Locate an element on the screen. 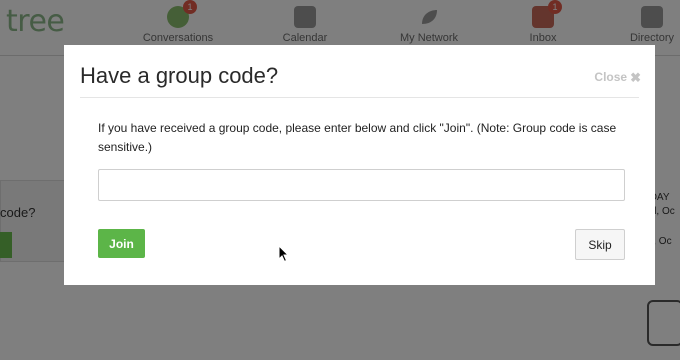 The height and width of the screenshot is (360, 680). close-button: Close ✖ is located at coordinates (617, 77).